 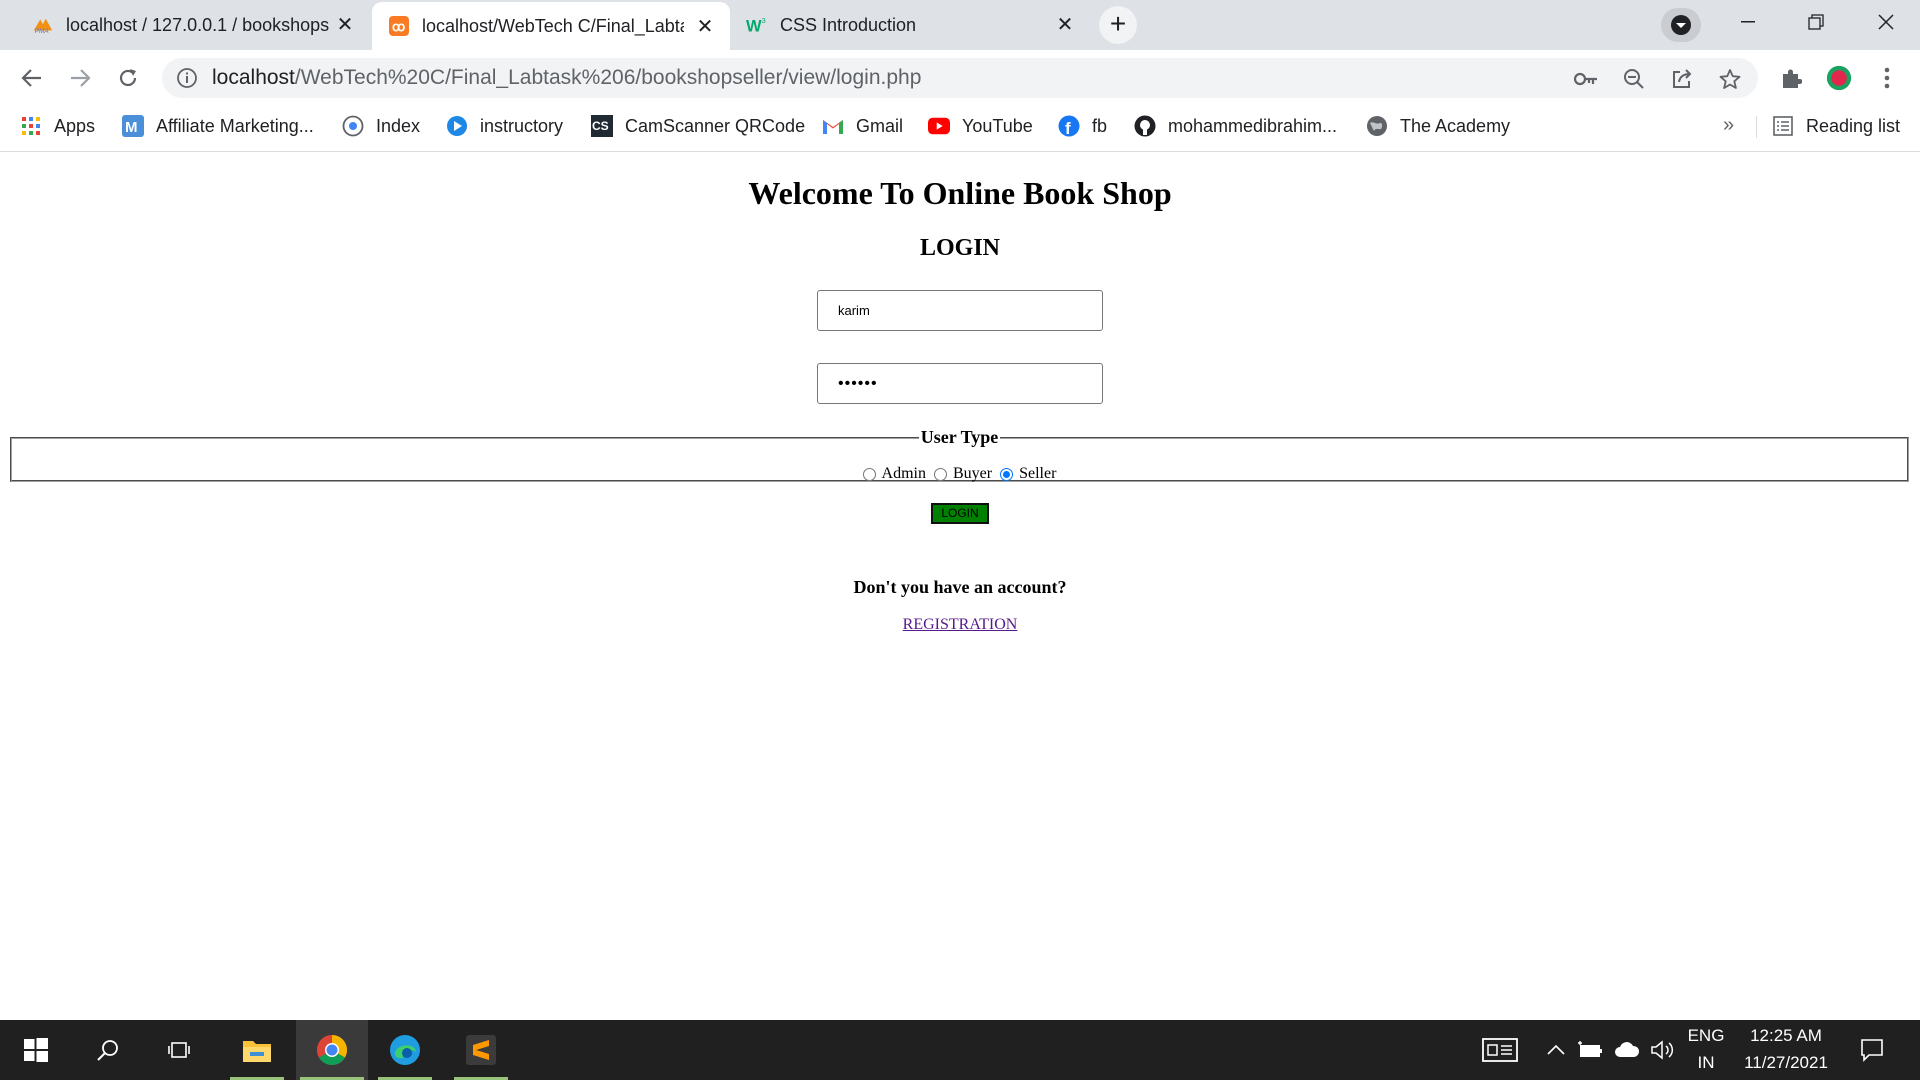 I want to click on gmail-icon, so click(x=833, y=126).